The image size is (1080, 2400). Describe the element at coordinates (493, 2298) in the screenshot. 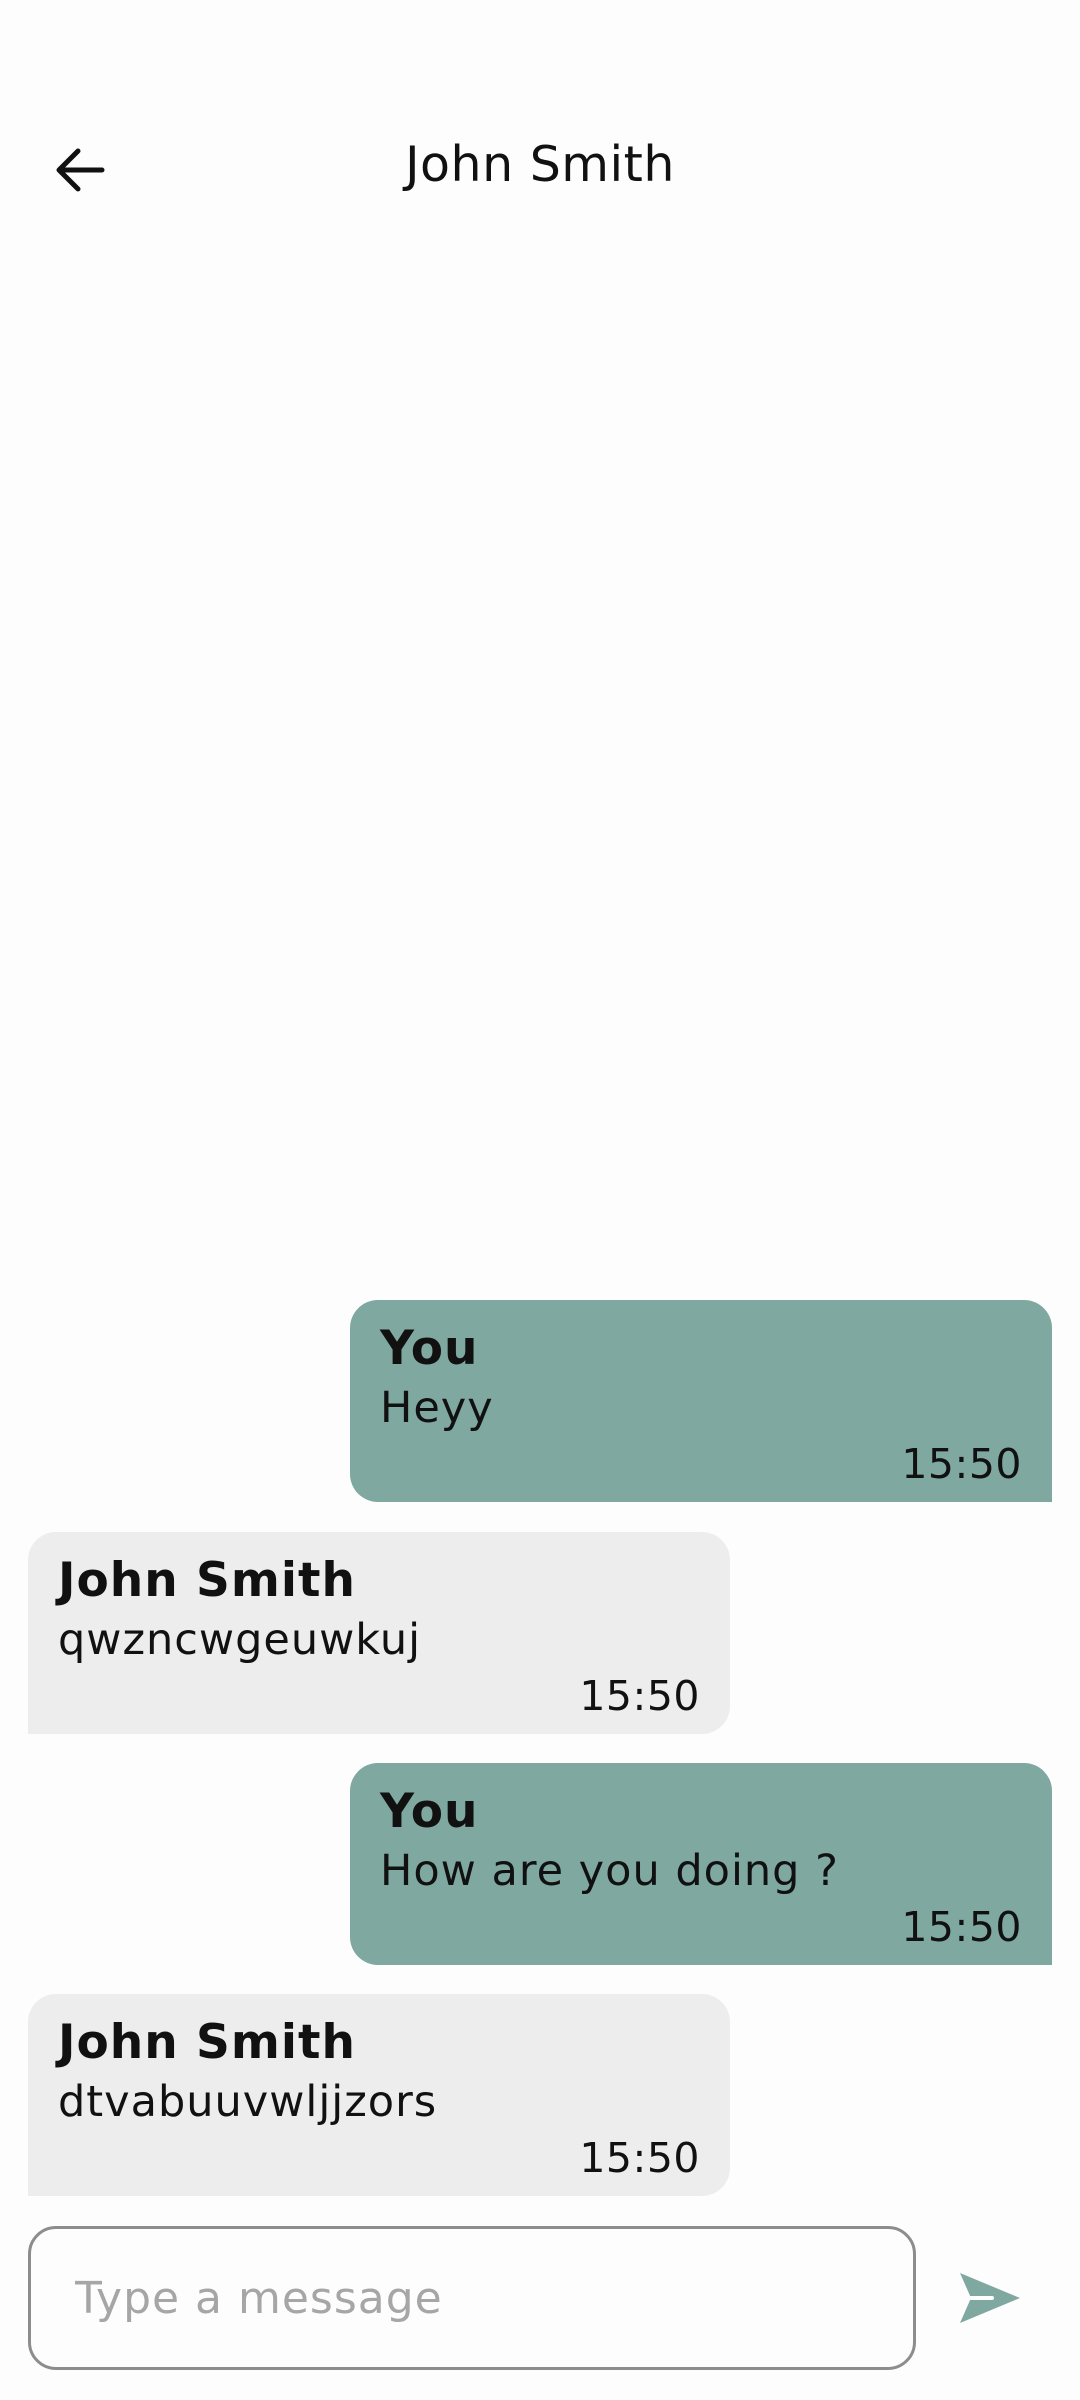

I see `message-input` at that location.